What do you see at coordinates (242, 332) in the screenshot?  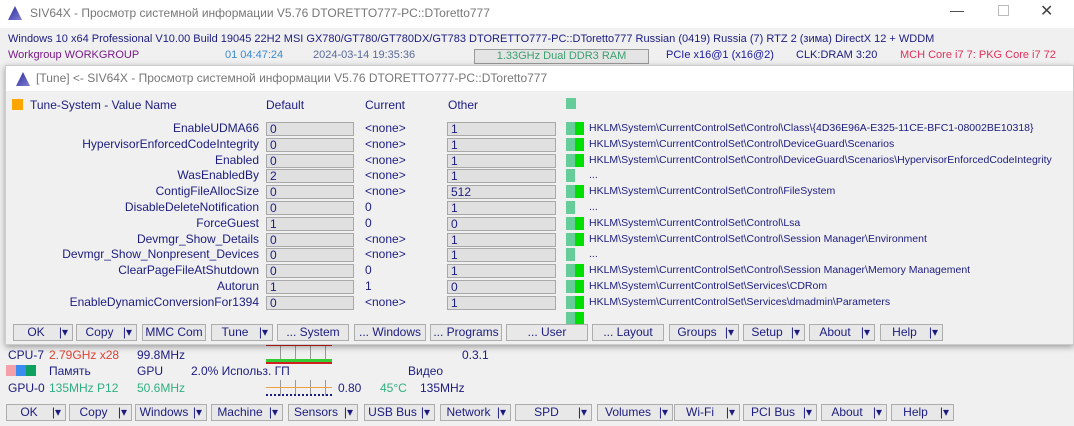 I see `child-tune-button: Tune |▾` at bounding box center [242, 332].